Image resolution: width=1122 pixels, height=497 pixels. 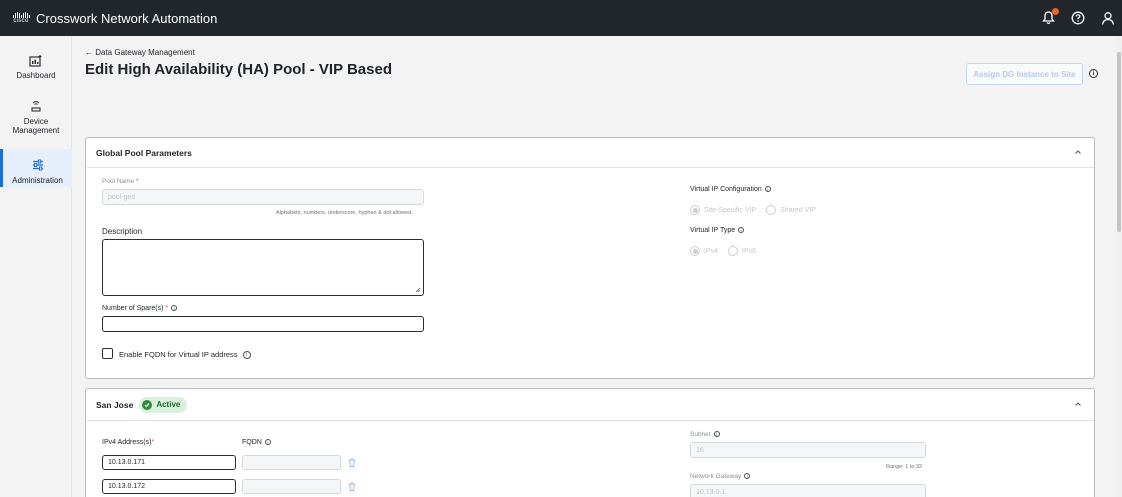 What do you see at coordinates (695, 251) in the screenshot?
I see `radio-ipv4` at bounding box center [695, 251].